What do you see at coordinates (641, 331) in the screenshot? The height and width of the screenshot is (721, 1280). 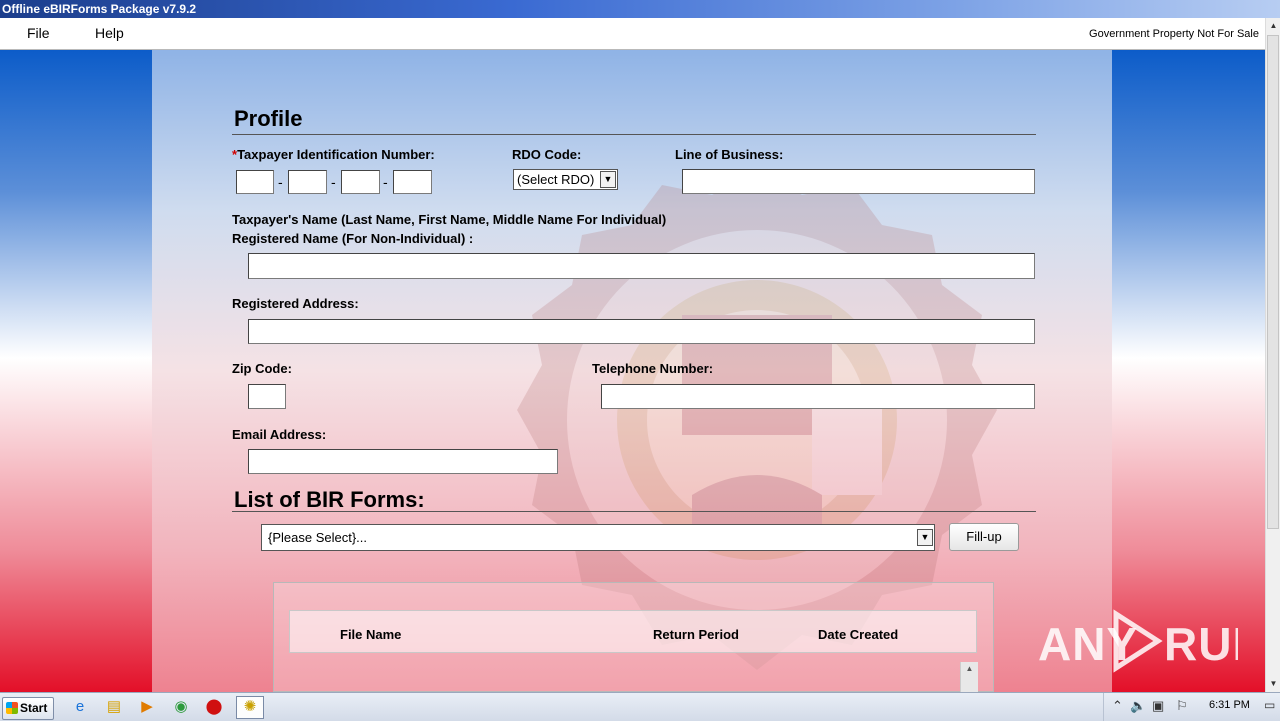 I see `registered-address-input` at bounding box center [641, 331].